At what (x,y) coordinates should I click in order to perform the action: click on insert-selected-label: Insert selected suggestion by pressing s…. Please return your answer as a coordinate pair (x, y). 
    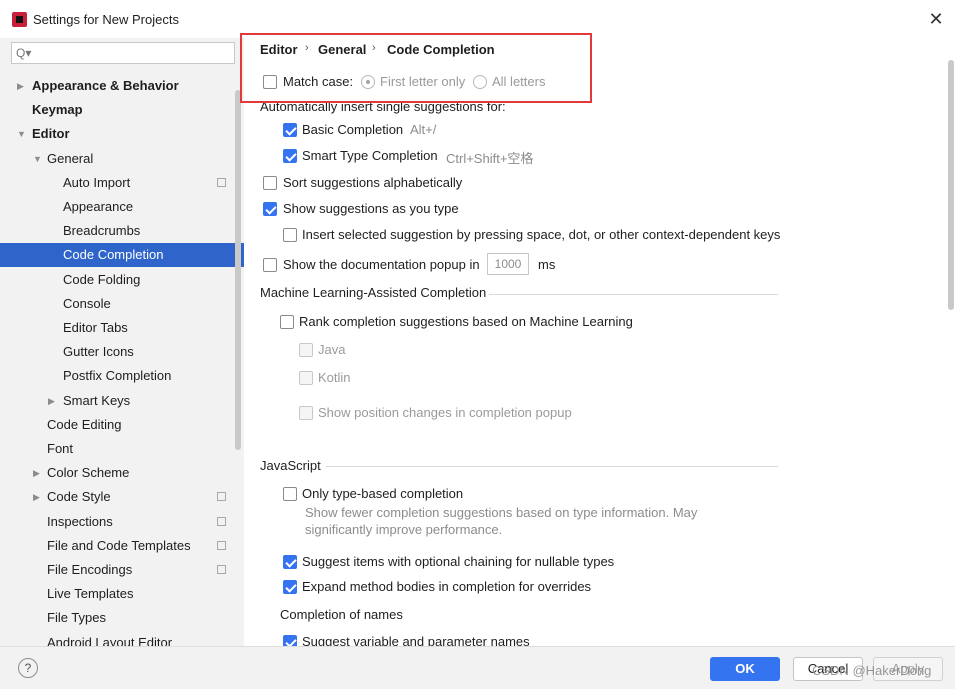
    Looking at the image, I should click on (541, 234).